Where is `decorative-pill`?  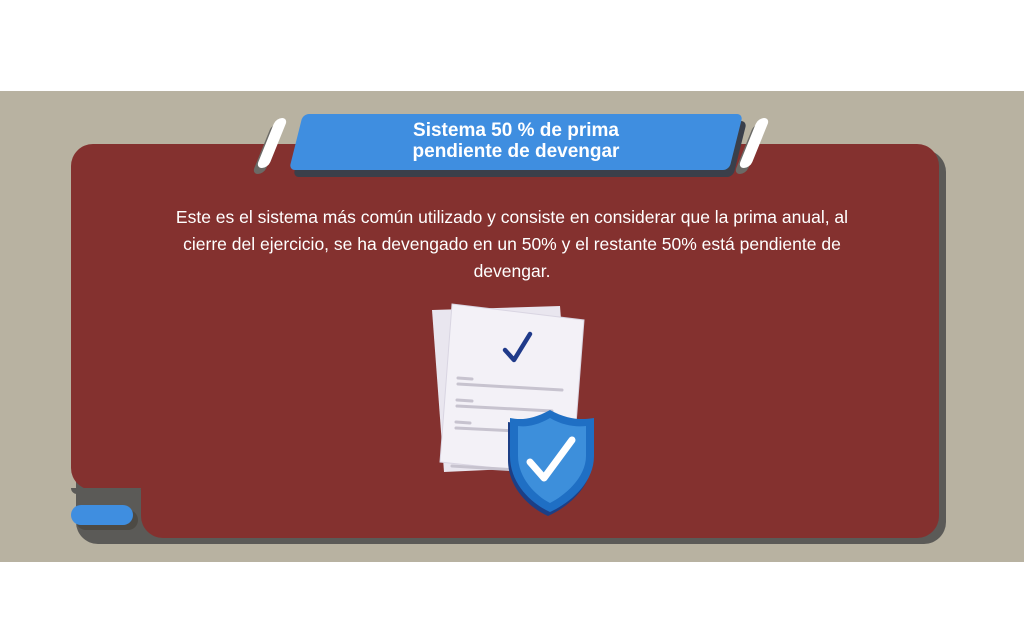
decorative-pill is located at coordinates (102, 515).